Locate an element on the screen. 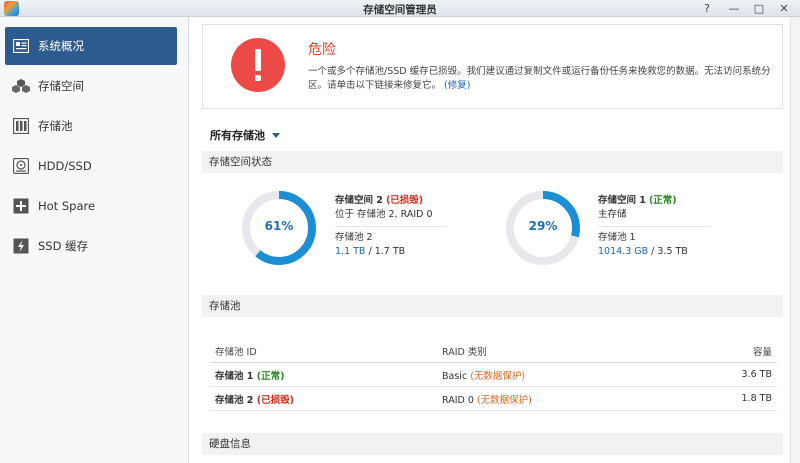  volume-usage-donut: 29% is located at coordinates (543, 228).